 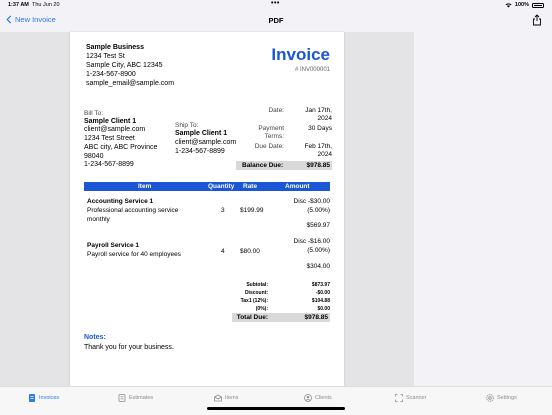 I want to click on ship-to-email: client@sample.com, so click(x=206, y=142).